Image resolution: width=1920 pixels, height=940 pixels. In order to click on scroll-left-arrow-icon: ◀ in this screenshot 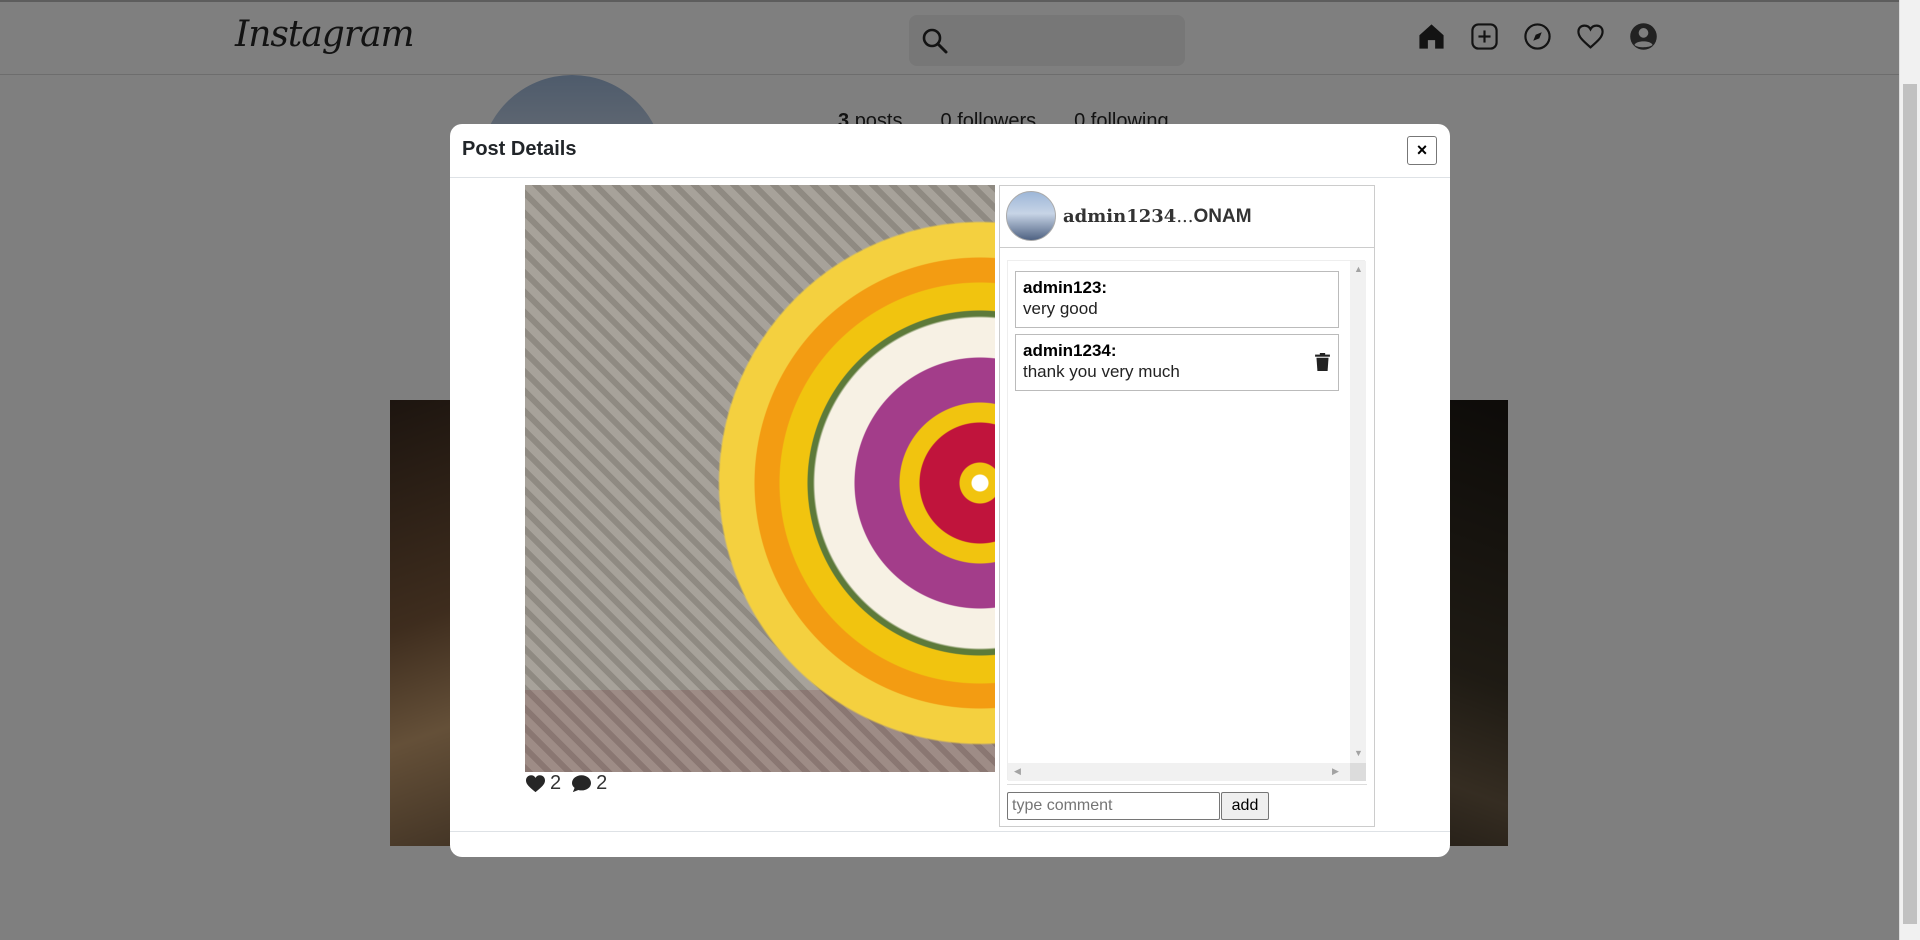, I will do `click(1017, 771)`.